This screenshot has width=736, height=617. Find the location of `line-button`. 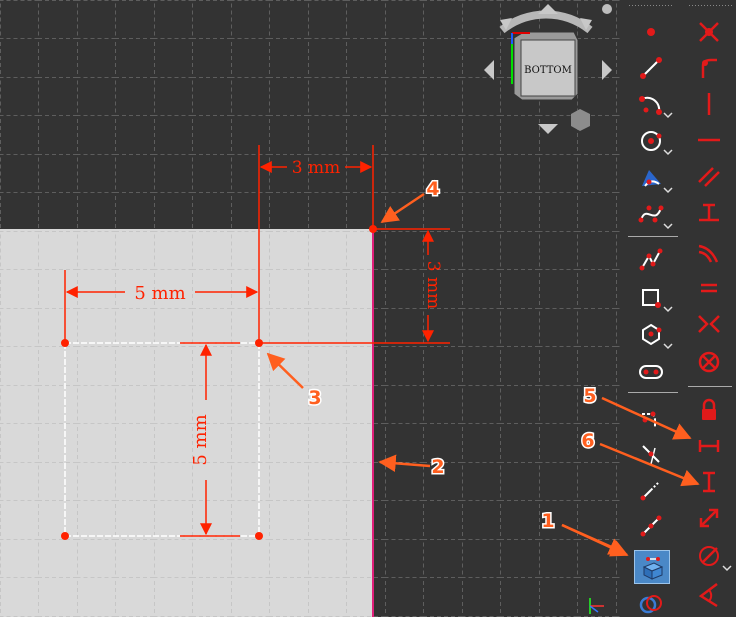

line-button is located at coordinates (651, 68).